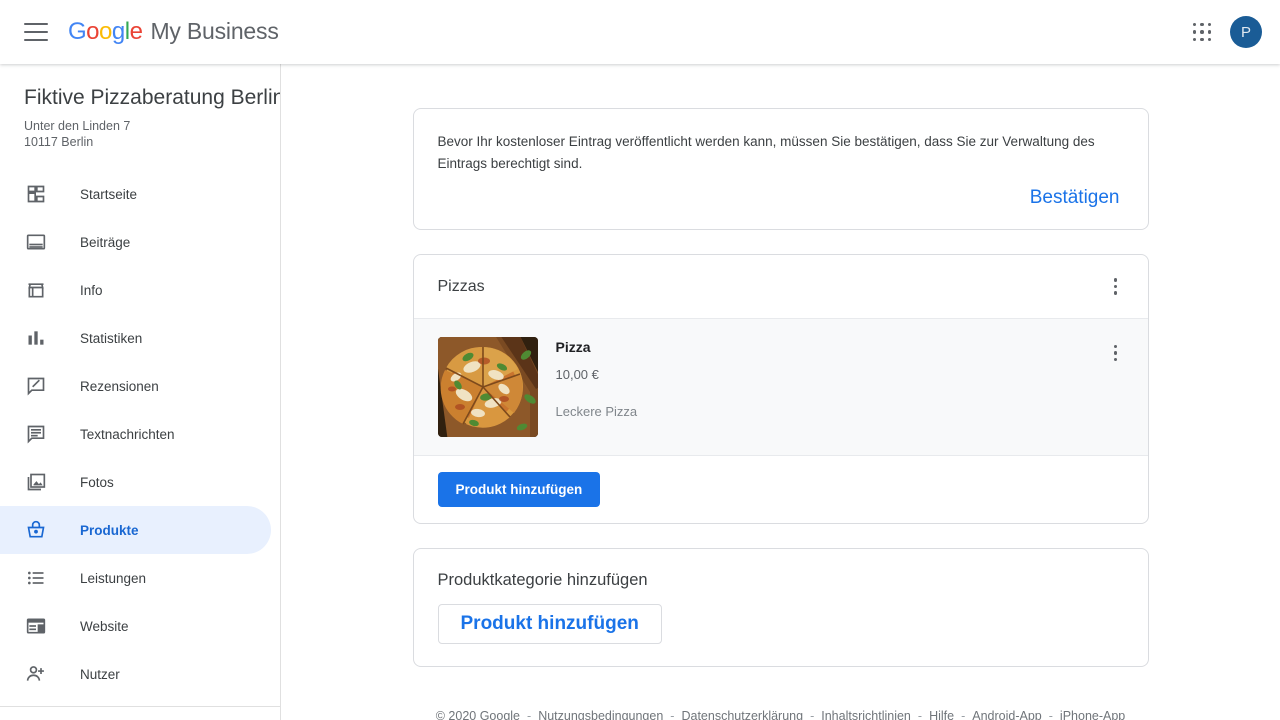  I want to click on add-user-icon, so click(36, 674).